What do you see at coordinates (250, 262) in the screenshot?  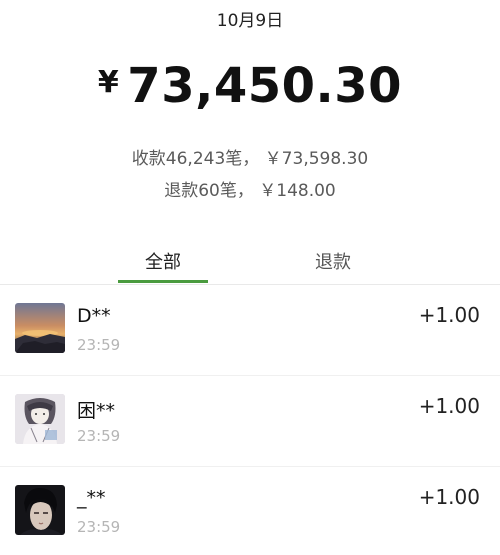 I see `filter-tabs: 全部 退款` at bounding box center [250, 262].